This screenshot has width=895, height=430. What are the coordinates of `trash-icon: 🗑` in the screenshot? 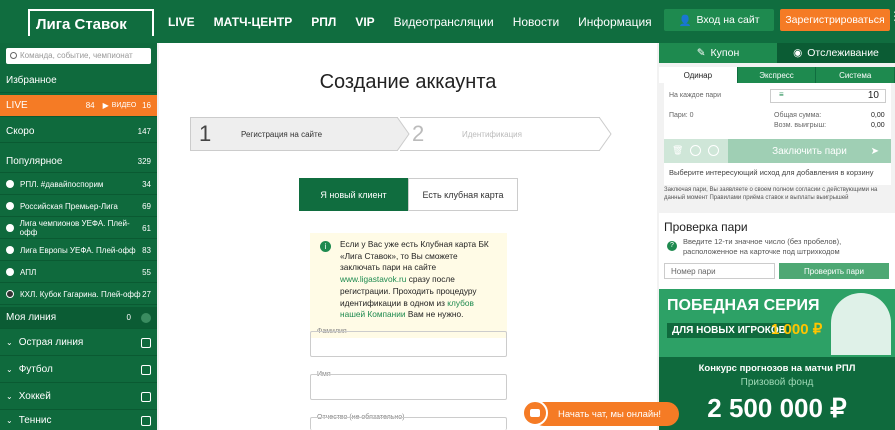 It's located at (677, 150).